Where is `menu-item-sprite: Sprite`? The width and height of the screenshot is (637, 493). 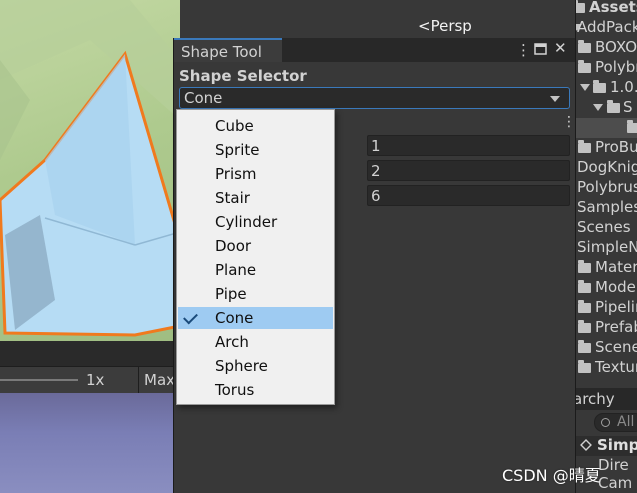 menu-item-sprite: Sprite is located at coordinates (255, 150).